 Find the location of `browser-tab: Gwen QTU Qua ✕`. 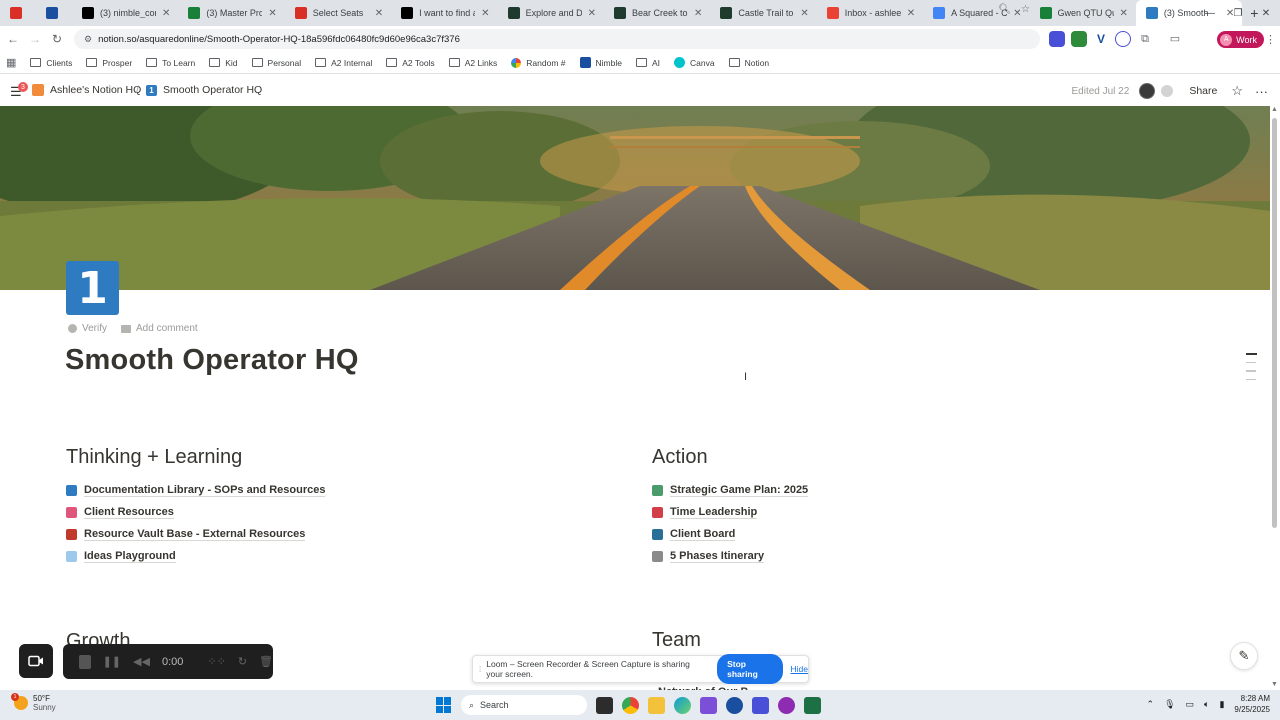

browser-tab: Gwen QTU Qua ✕ is located at coordinates (1083, 13).